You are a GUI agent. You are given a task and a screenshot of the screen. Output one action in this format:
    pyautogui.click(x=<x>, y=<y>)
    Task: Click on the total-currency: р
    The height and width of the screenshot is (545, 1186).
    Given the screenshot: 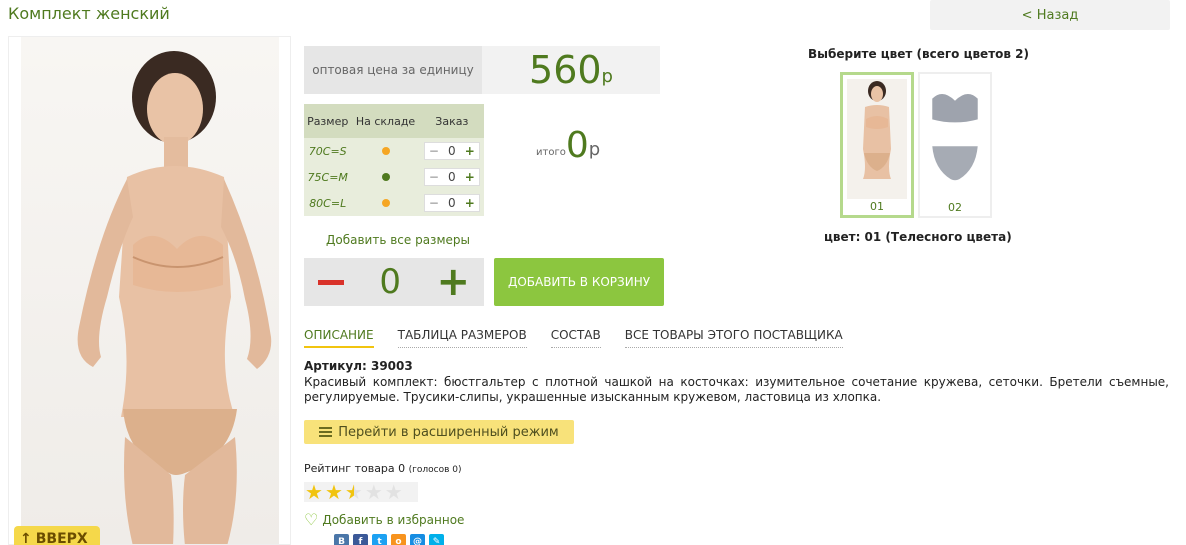 What is the action you would take?
    pyautogui.click(x=594, y=149)
    